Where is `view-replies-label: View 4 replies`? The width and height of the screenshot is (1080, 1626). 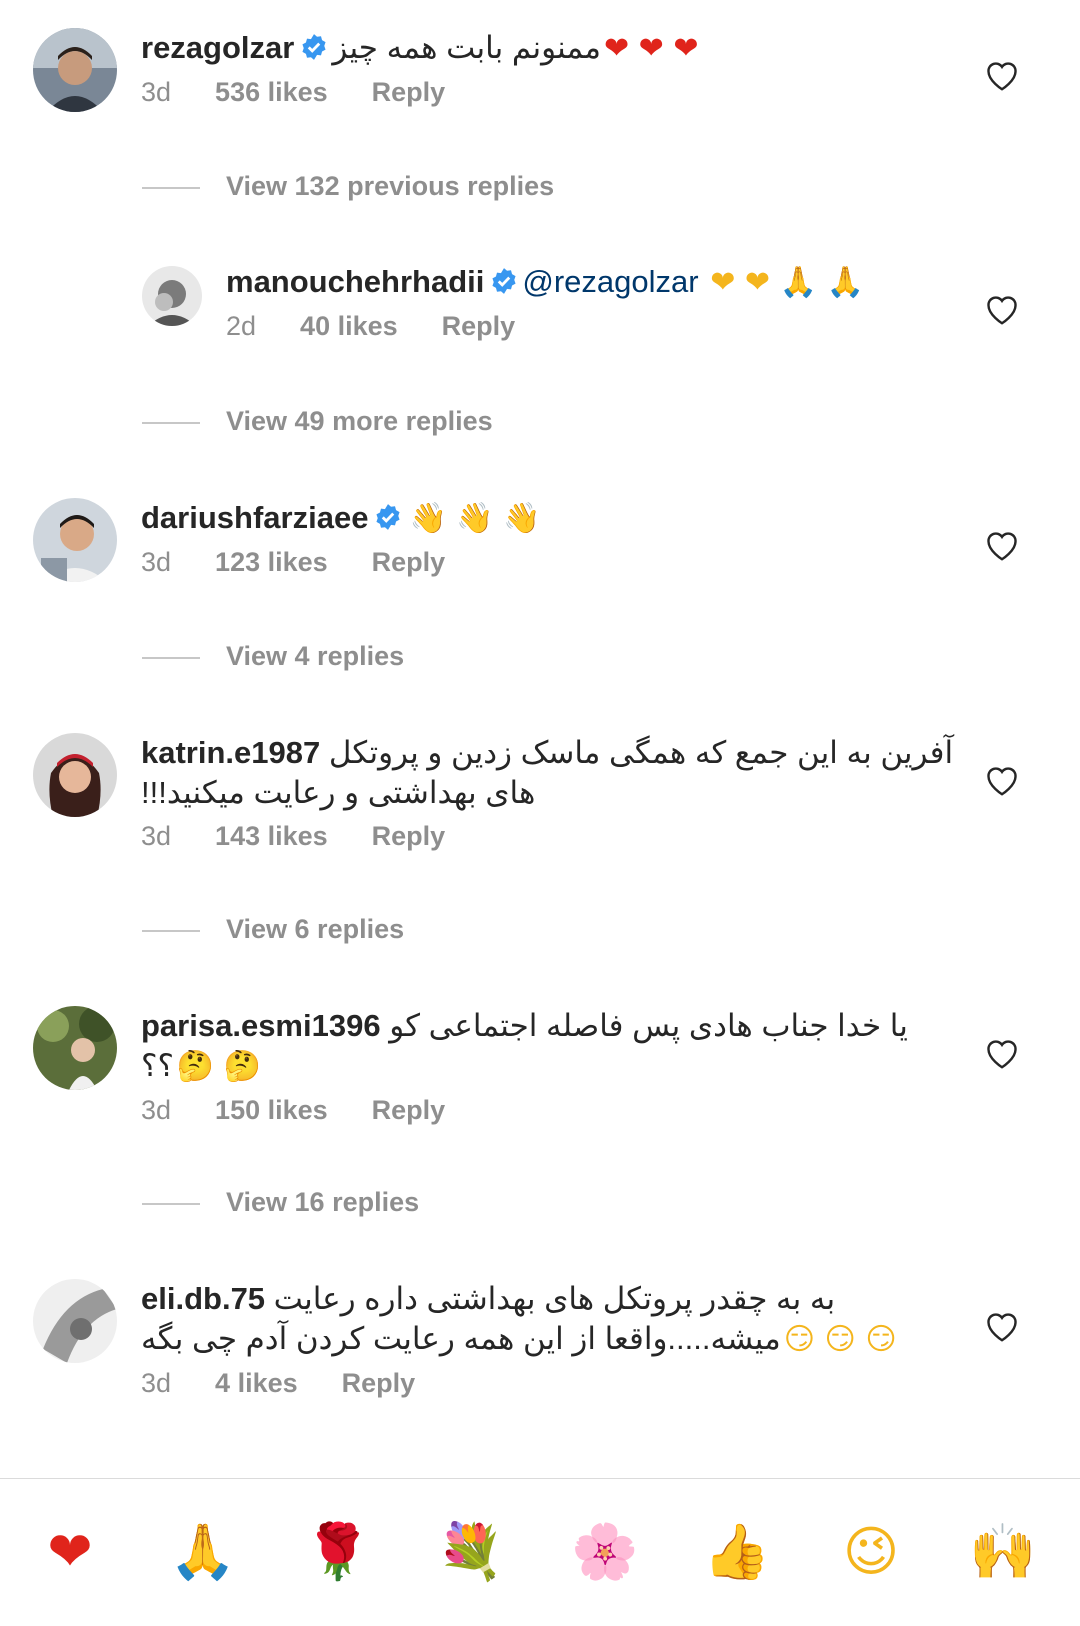
view-replies-label: View 4 replies is located at coordinates (315, 656).